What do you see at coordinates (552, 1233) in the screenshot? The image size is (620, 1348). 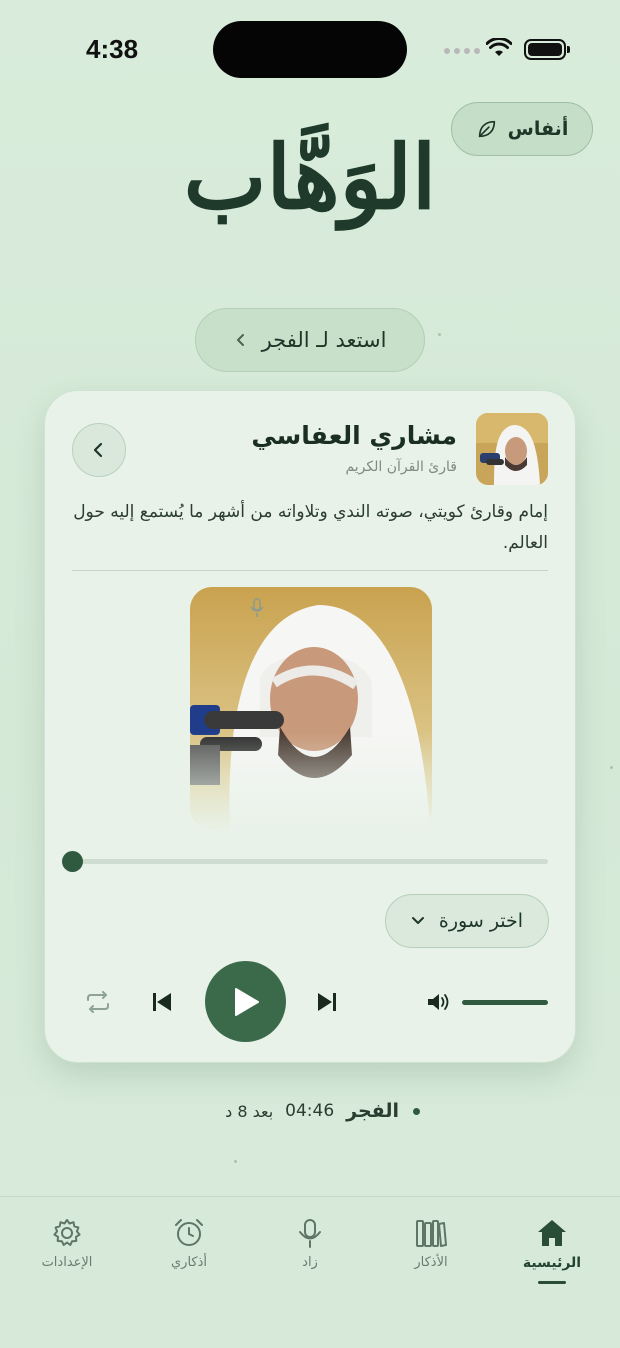 I see `home-icon` at bounding box center [552, 1233].